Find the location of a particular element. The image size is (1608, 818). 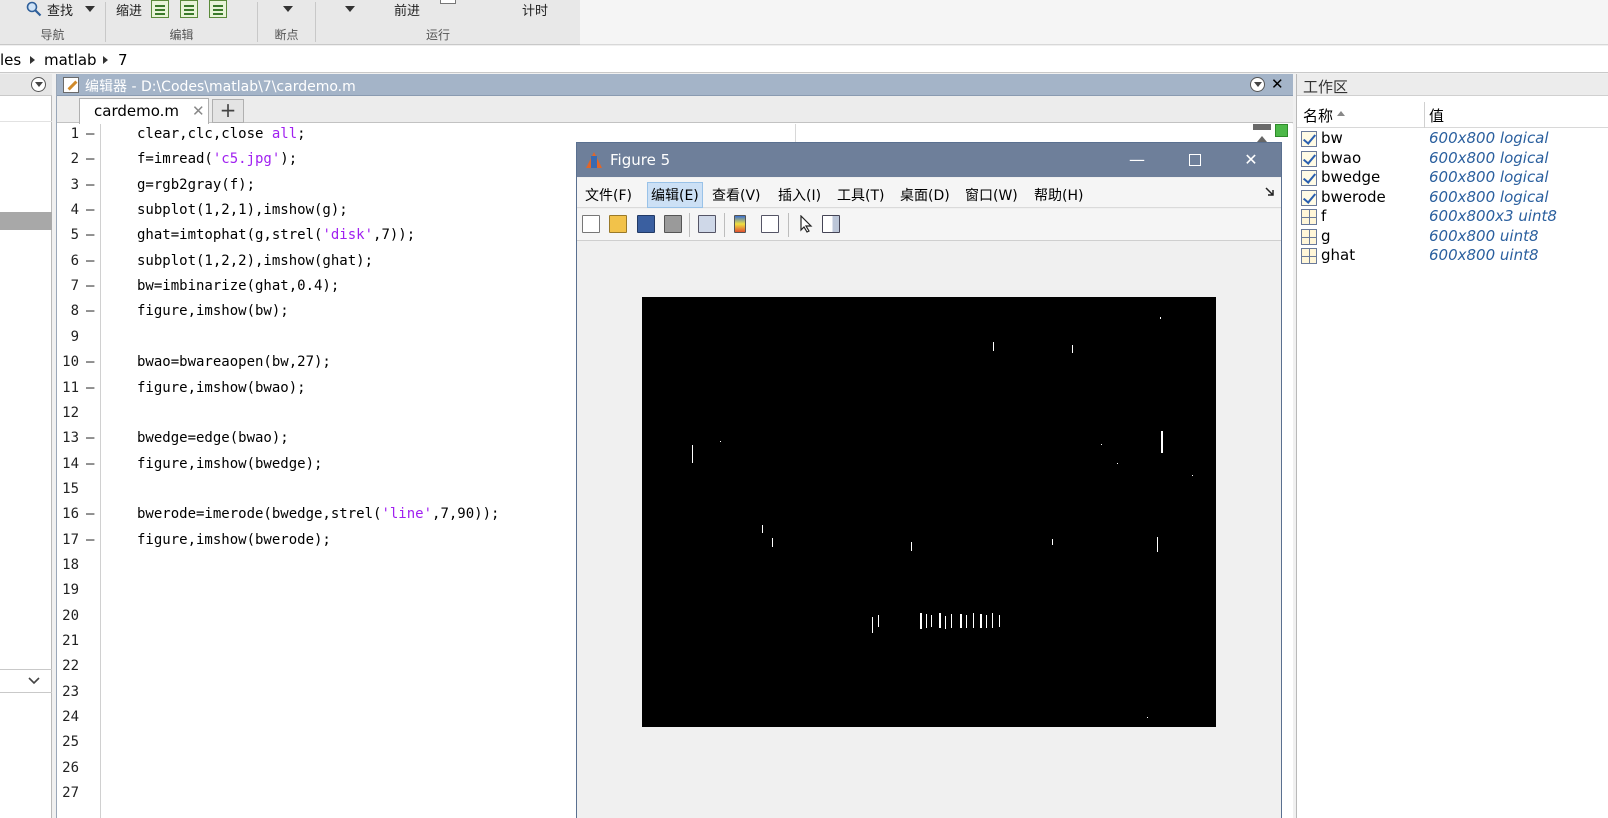

line-number: 4 is located at coordinates (68, 210).